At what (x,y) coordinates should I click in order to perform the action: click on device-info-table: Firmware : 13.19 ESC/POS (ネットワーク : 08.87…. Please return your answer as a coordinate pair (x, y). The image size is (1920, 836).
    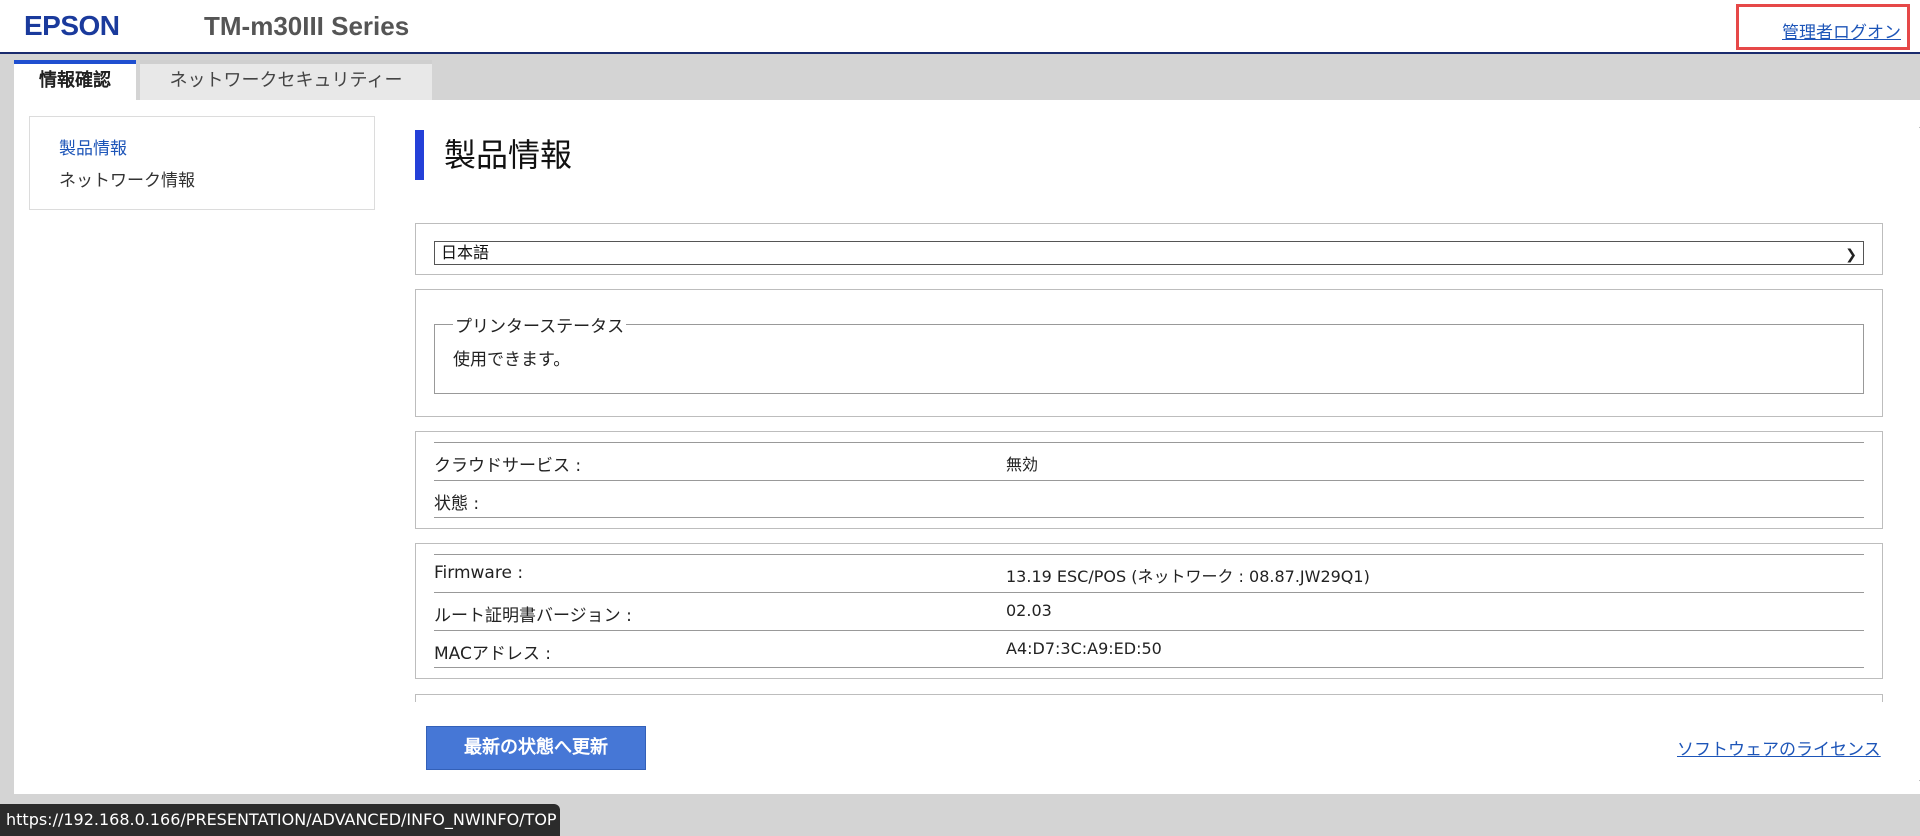
    Looking at the image, I should click on (1149, 611).